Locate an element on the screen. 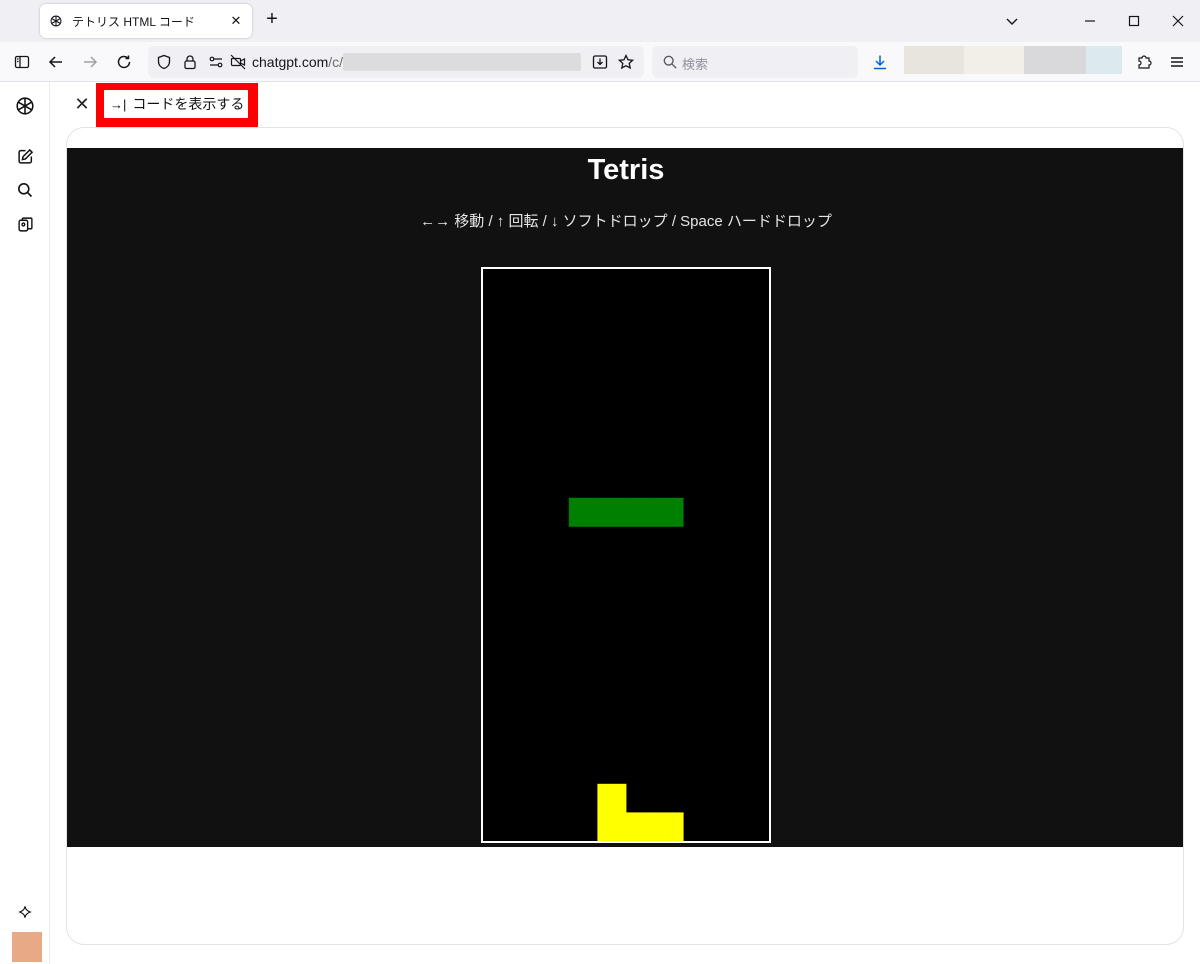 The image size is (1200, 964). library-icon is located at coordinates (25, 224).